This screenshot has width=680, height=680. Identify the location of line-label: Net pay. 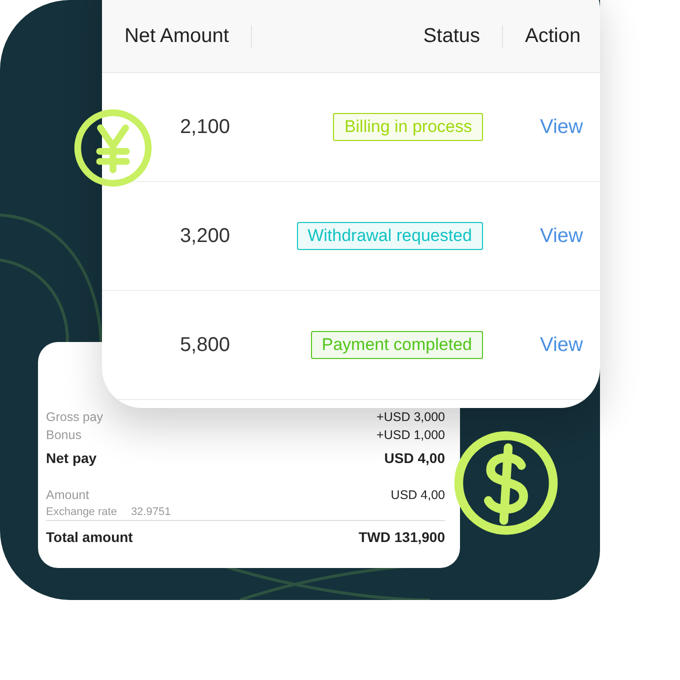
(71, 458).